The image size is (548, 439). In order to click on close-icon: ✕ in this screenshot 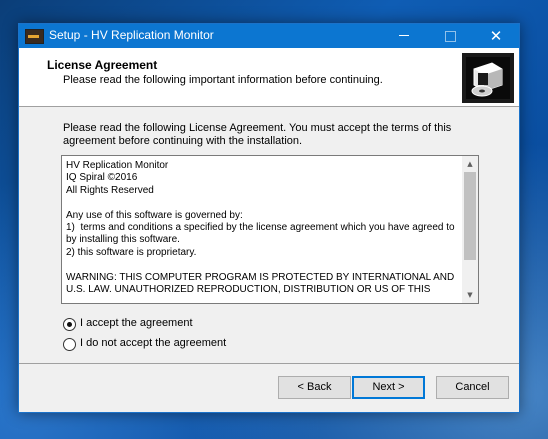, I will do `click(496, 36)`.